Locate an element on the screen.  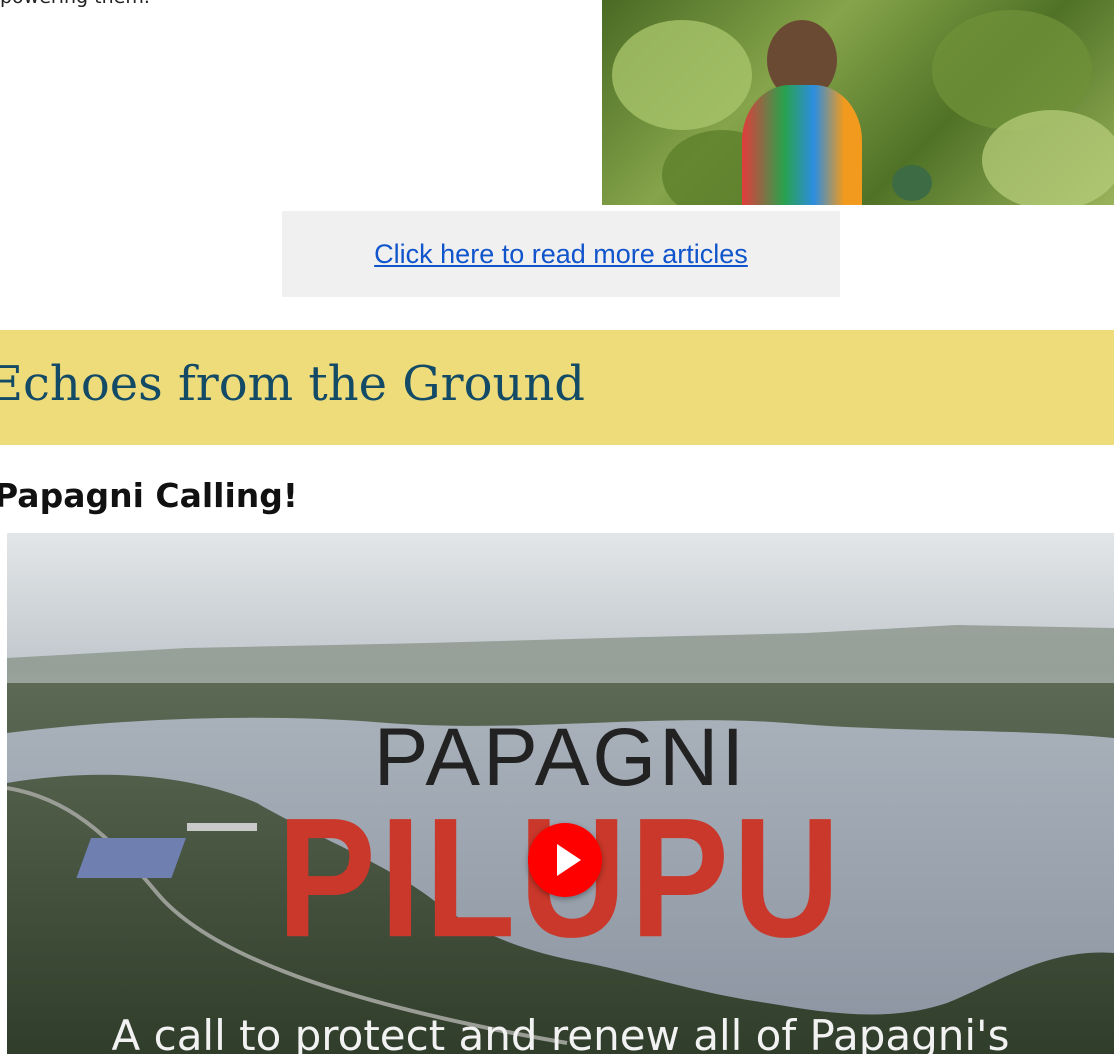
article-intro-text: powering them. is located at coordinates (75, 4).